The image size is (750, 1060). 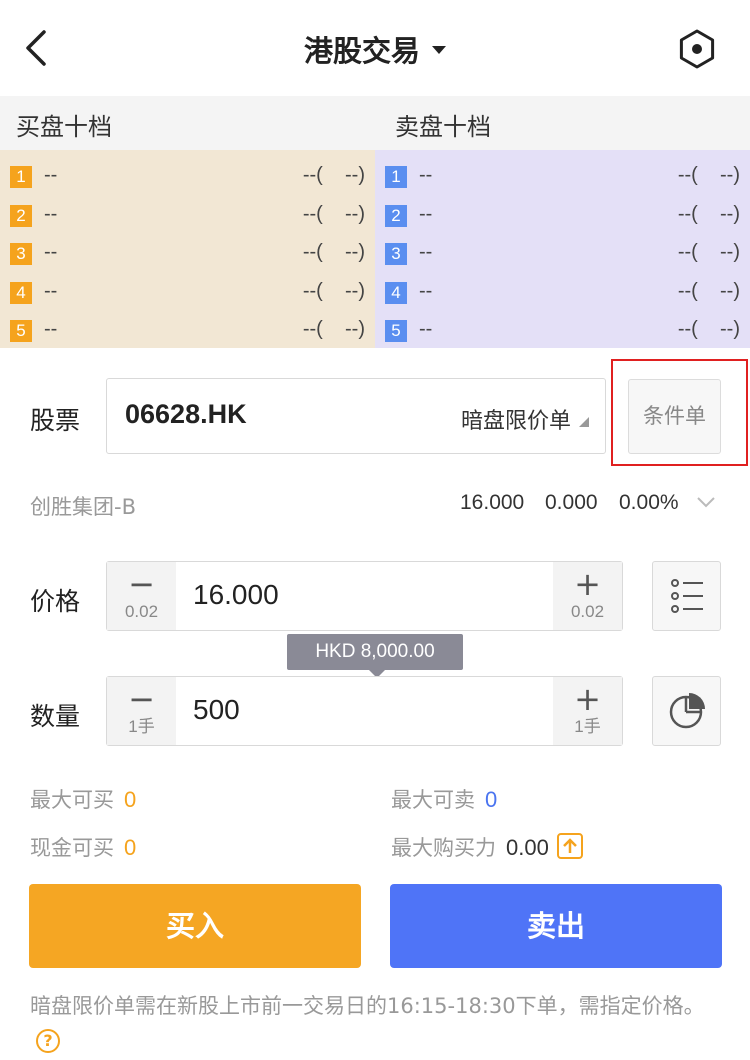 I want to click on price-stepper: − 0.02 16.000 + 0.02, so click(x=364, y=596).